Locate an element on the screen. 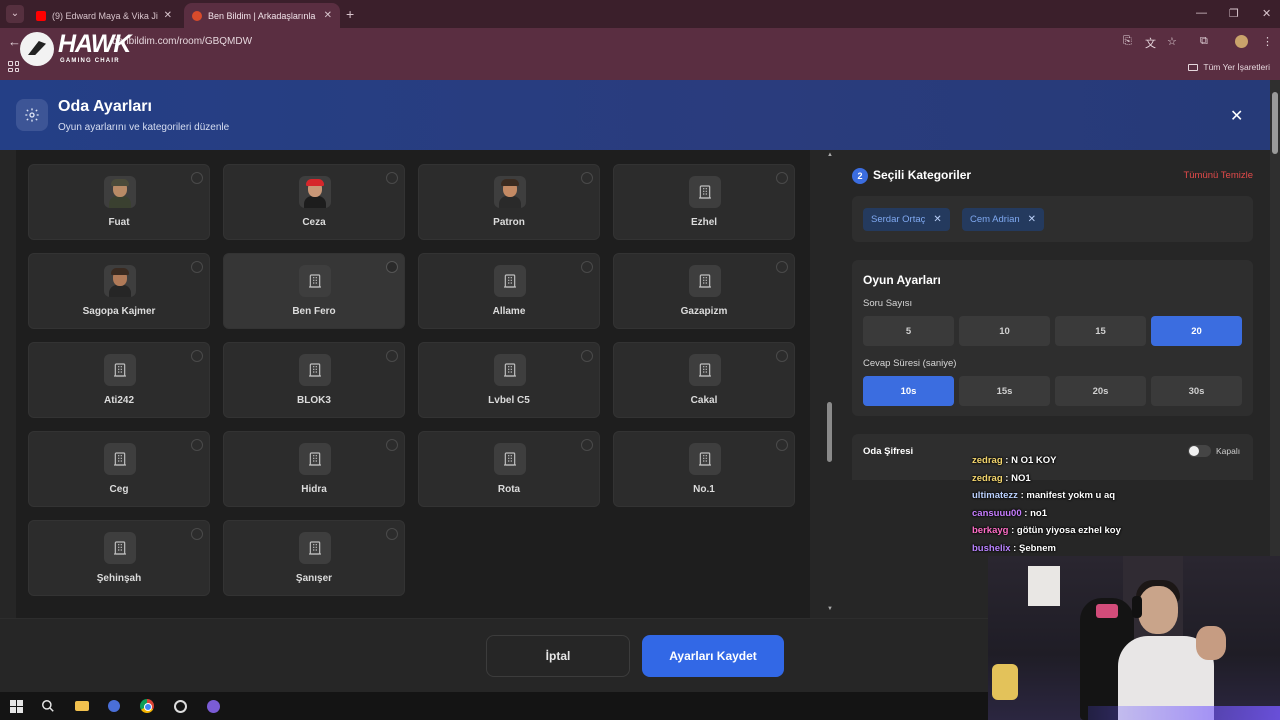 The image size is (1280, 720). url-field: benbildim.com/room/GBQMDW is located at coordinates (182, 41).